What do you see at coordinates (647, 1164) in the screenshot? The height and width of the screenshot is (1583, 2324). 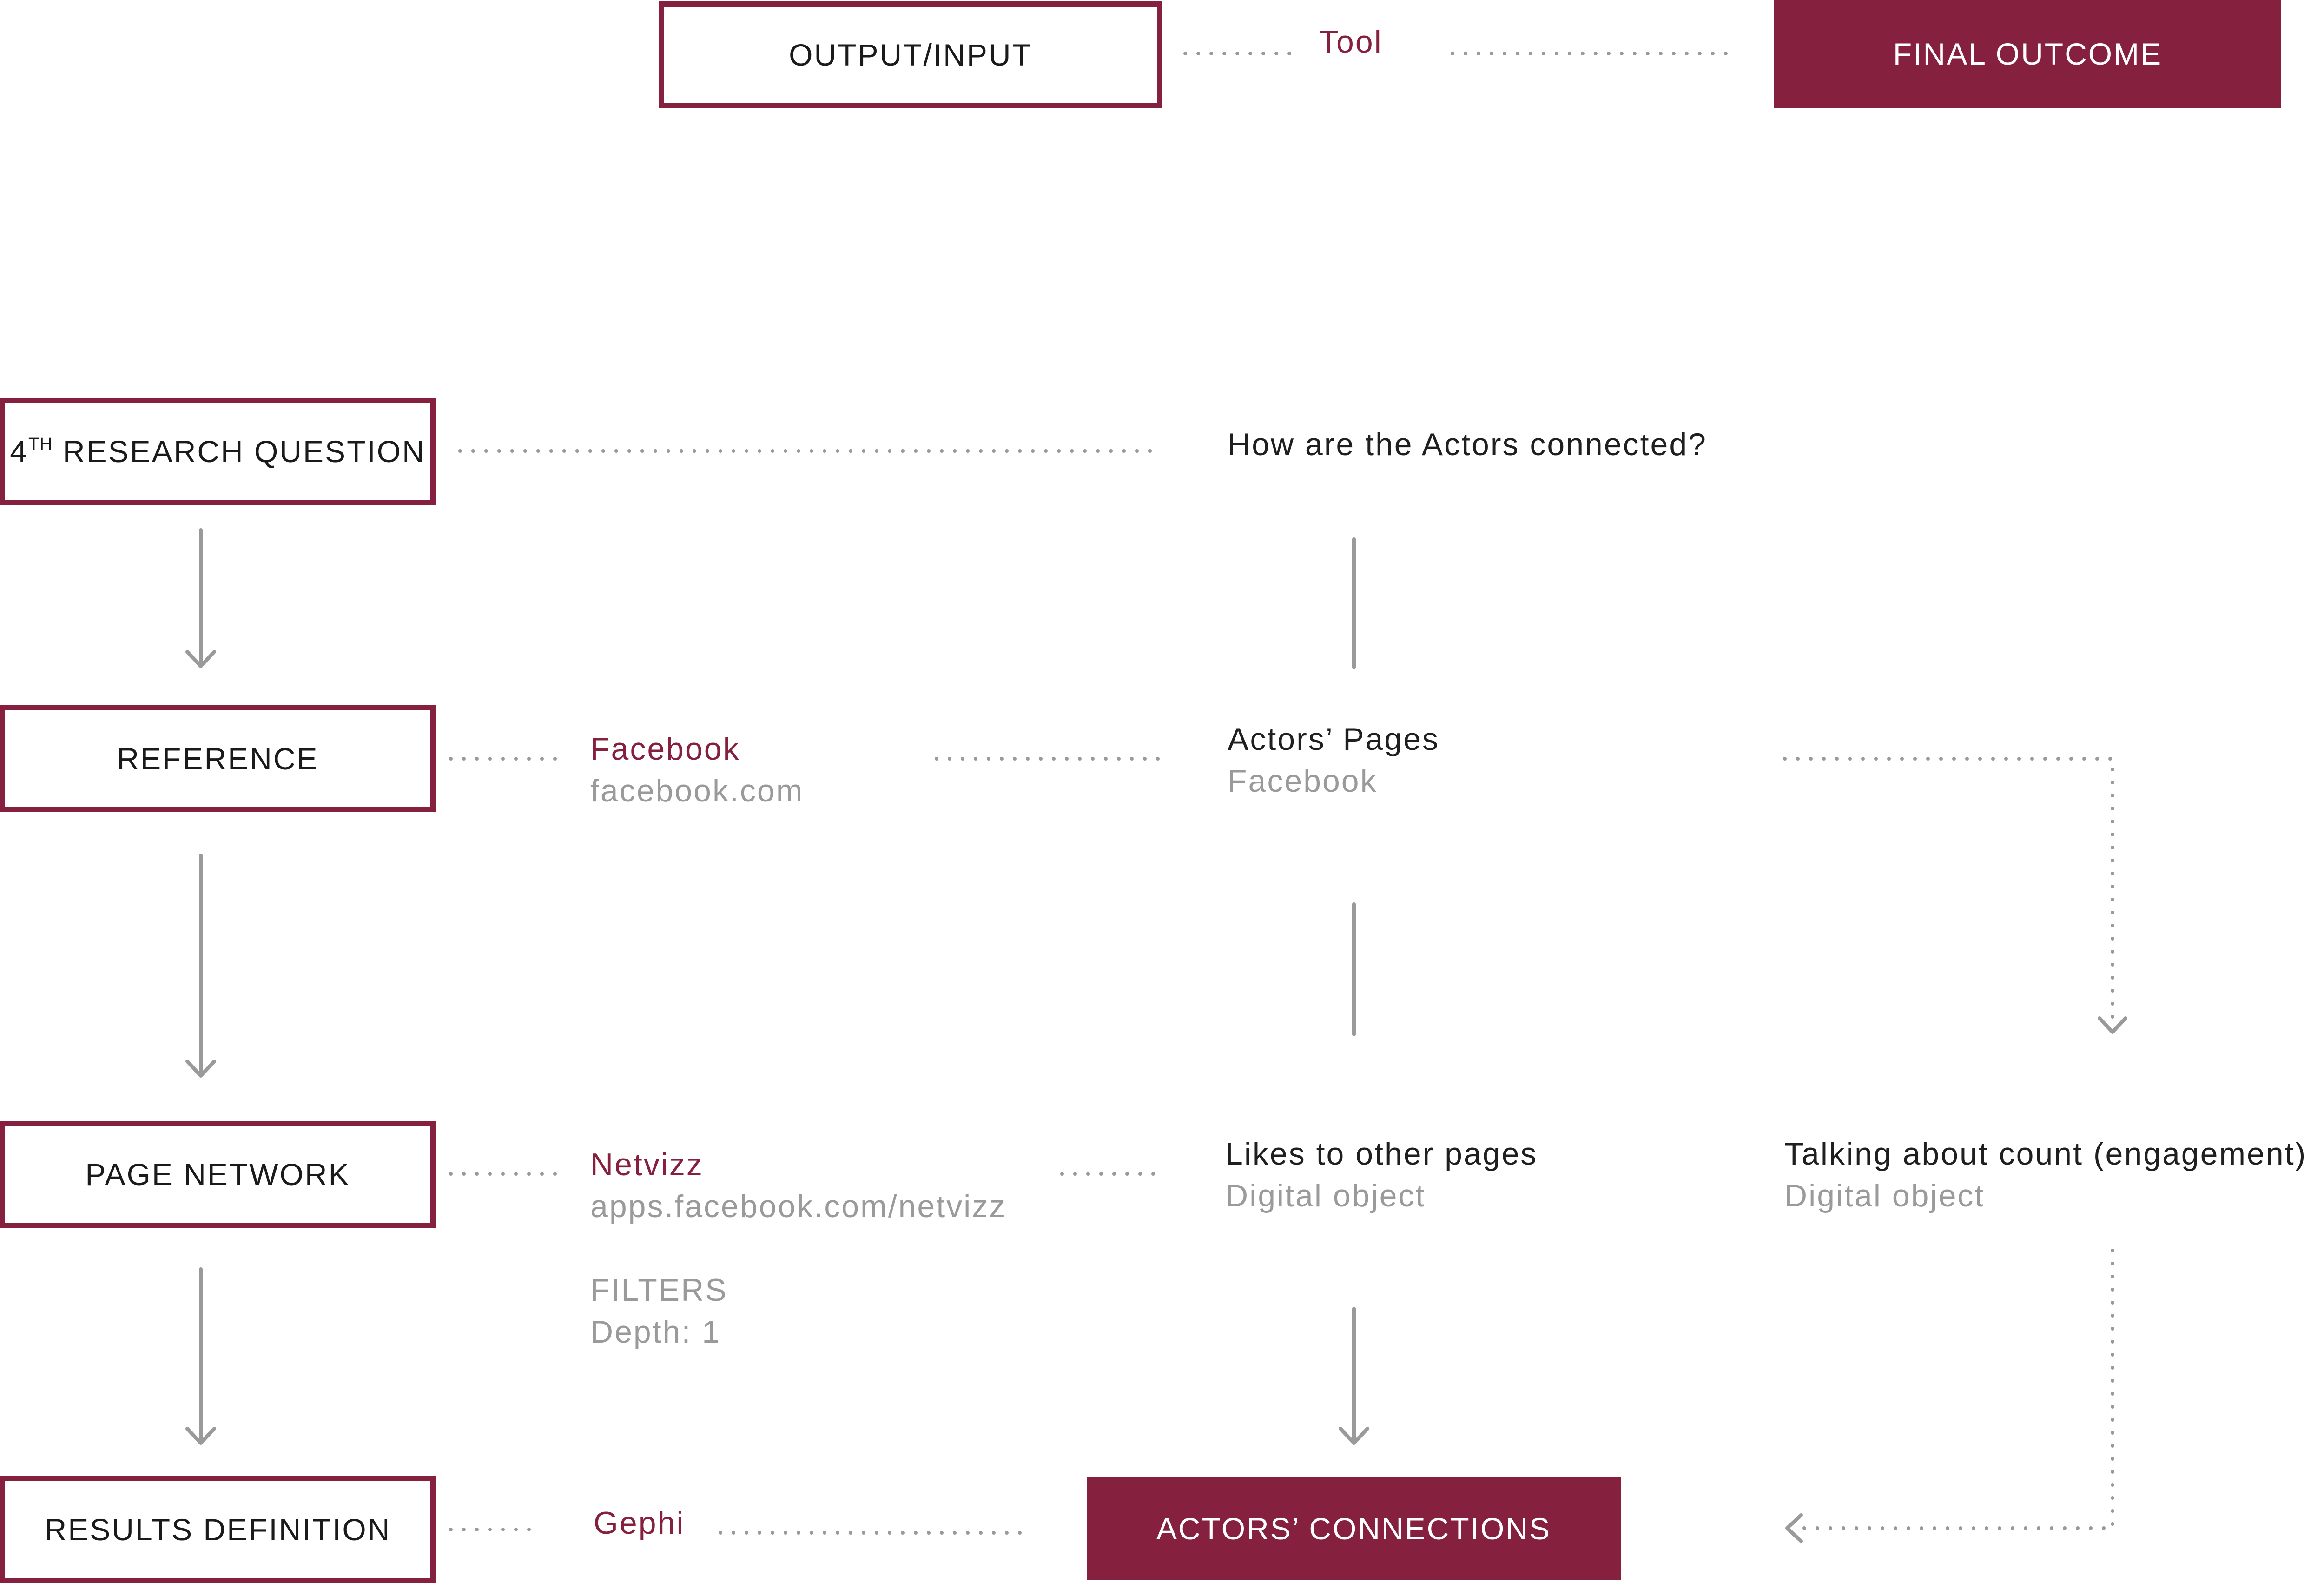 I see `tool-netvizz-name: Netvizz` at bounding box center [647, 1164].